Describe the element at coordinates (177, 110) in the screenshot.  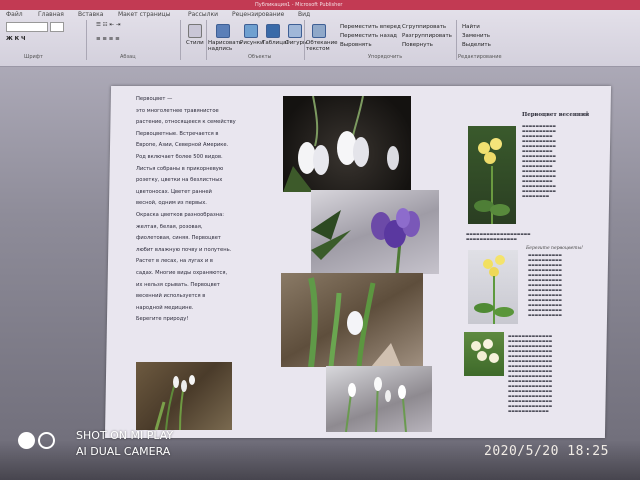
I see `text-line: это многолетнее травянистое` at that location.